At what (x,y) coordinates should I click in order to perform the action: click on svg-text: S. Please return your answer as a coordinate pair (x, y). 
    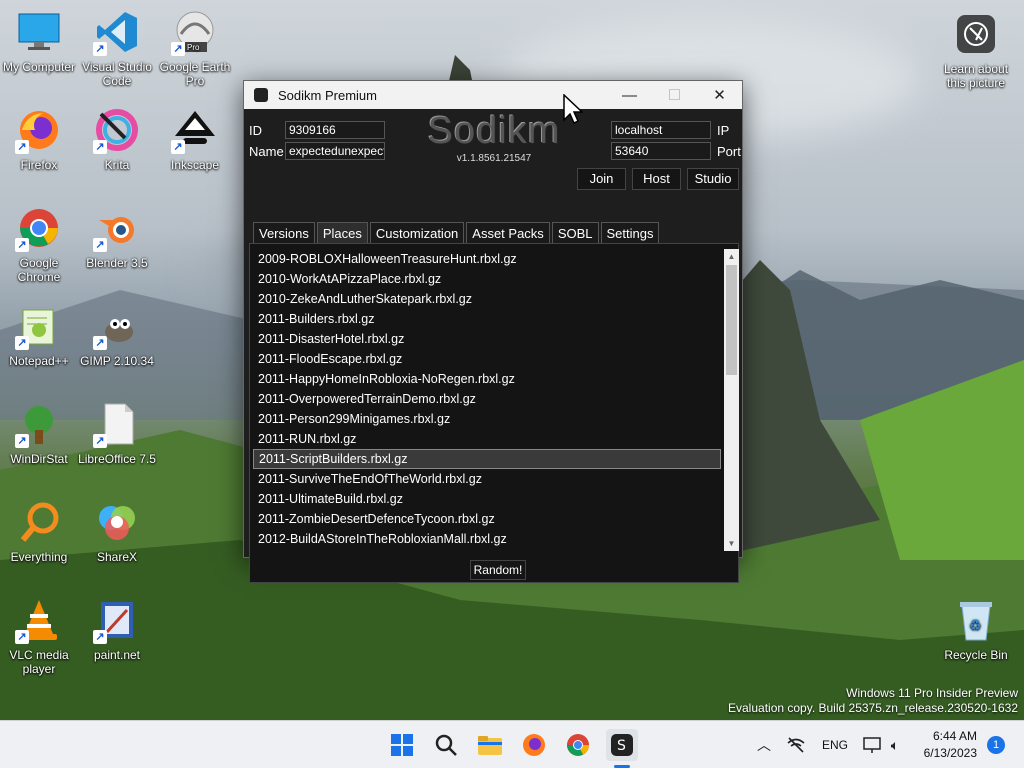
    Looking at the image, I should click on (621, 746).